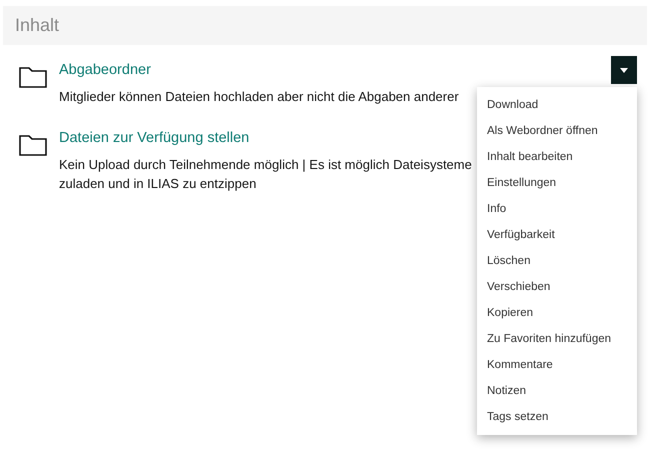 The image size is (669, 469). Describe the element at coordinates (557, 287) in the screenshot. I see `menu-item: Verschieben` at that location.